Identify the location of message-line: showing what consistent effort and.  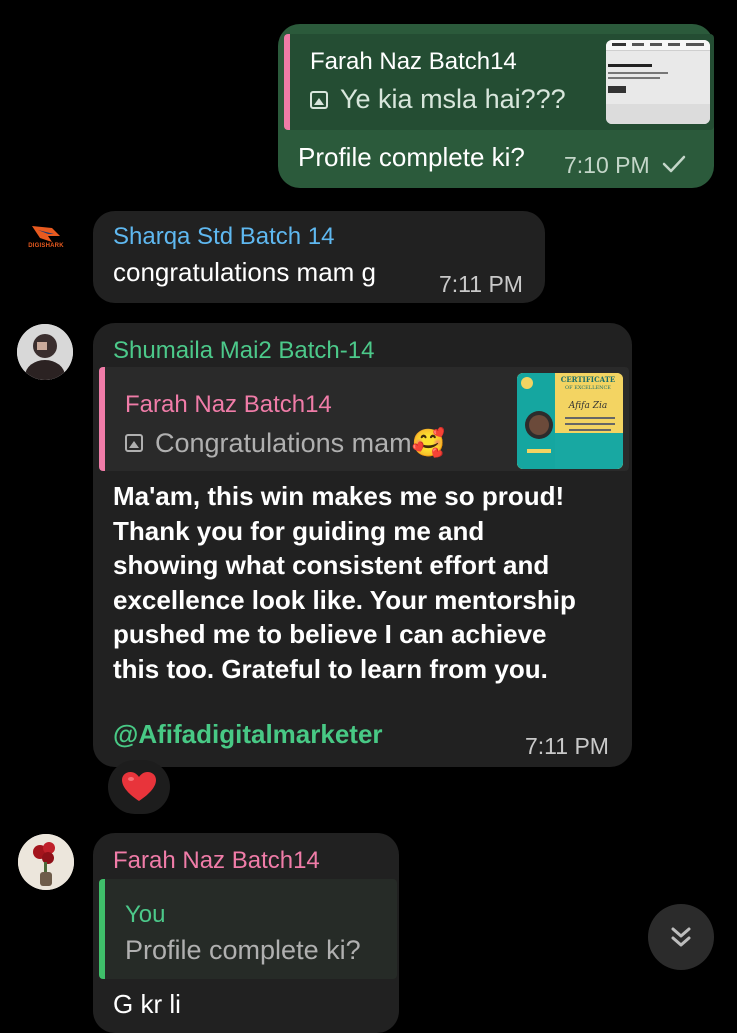
(331, 565).